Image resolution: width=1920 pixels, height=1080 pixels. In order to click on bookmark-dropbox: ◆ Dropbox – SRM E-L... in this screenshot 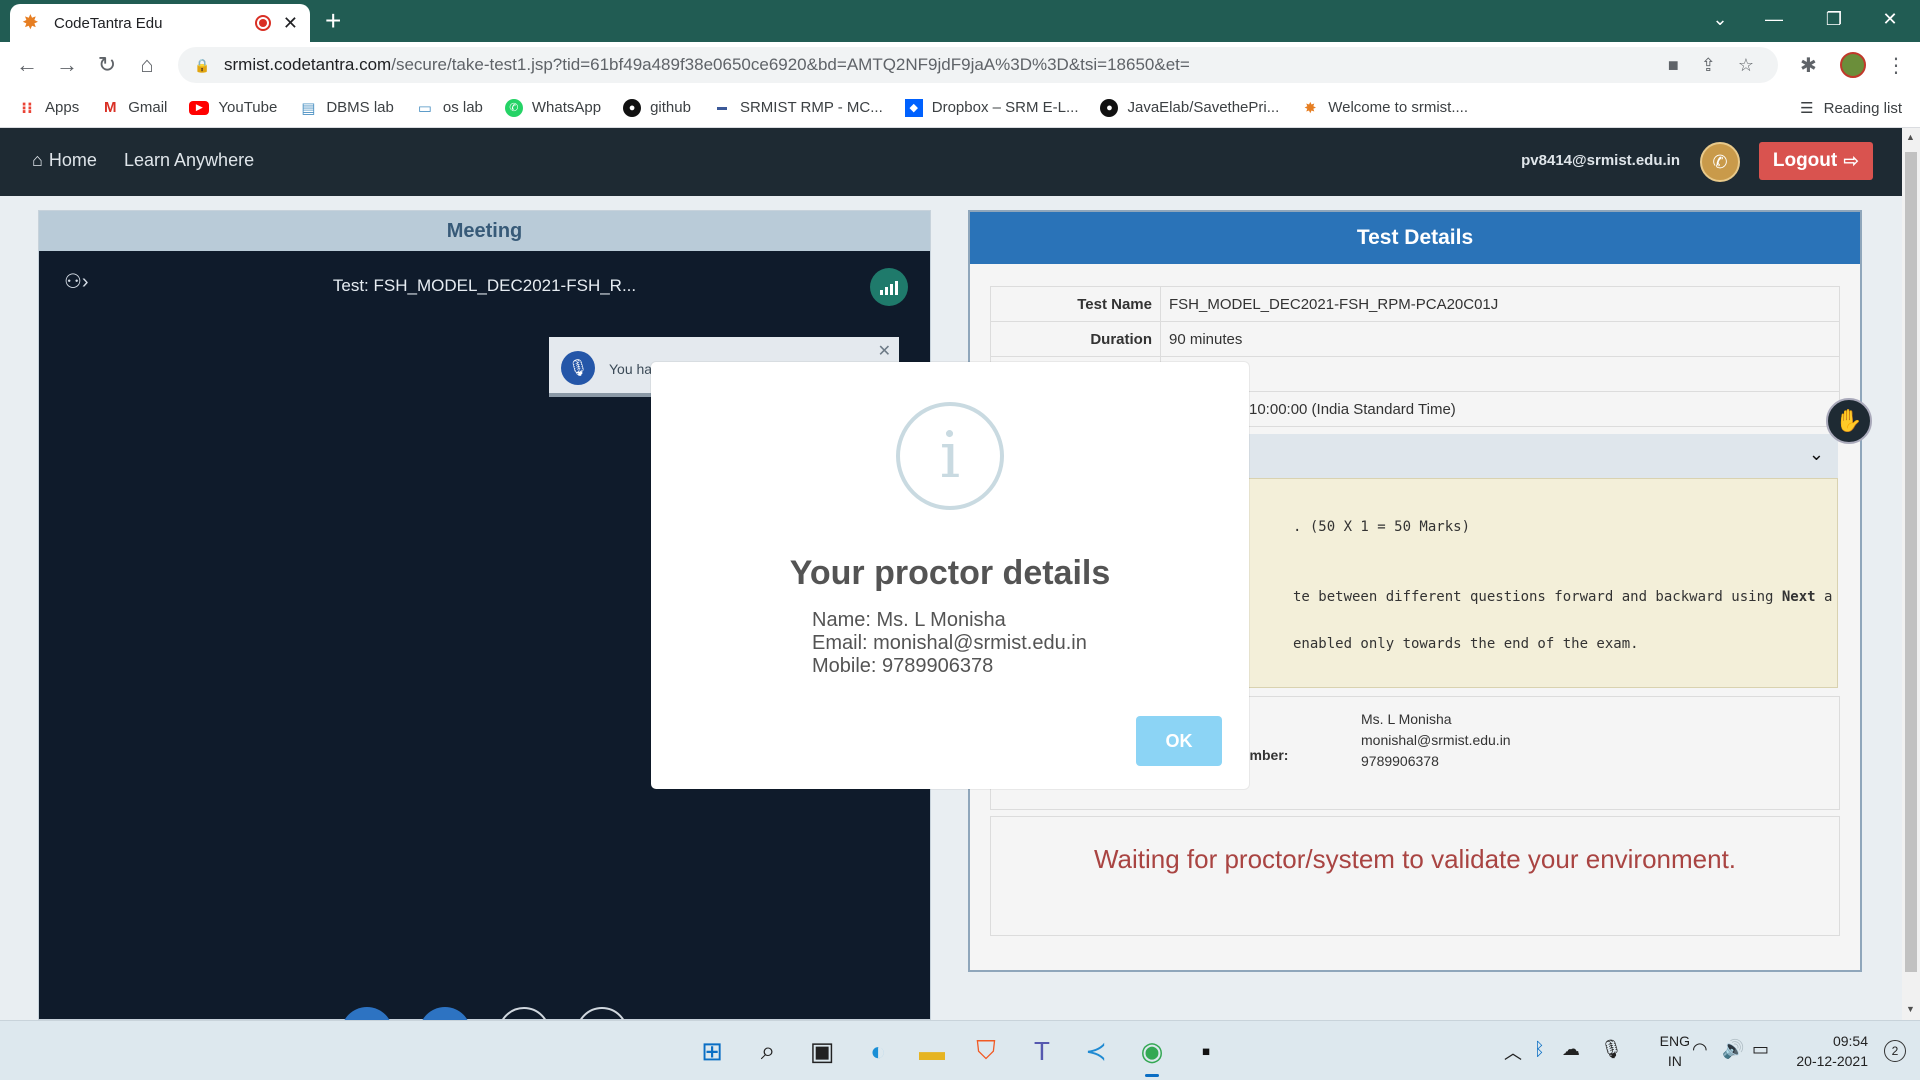, I will do `click(991, 107)`.